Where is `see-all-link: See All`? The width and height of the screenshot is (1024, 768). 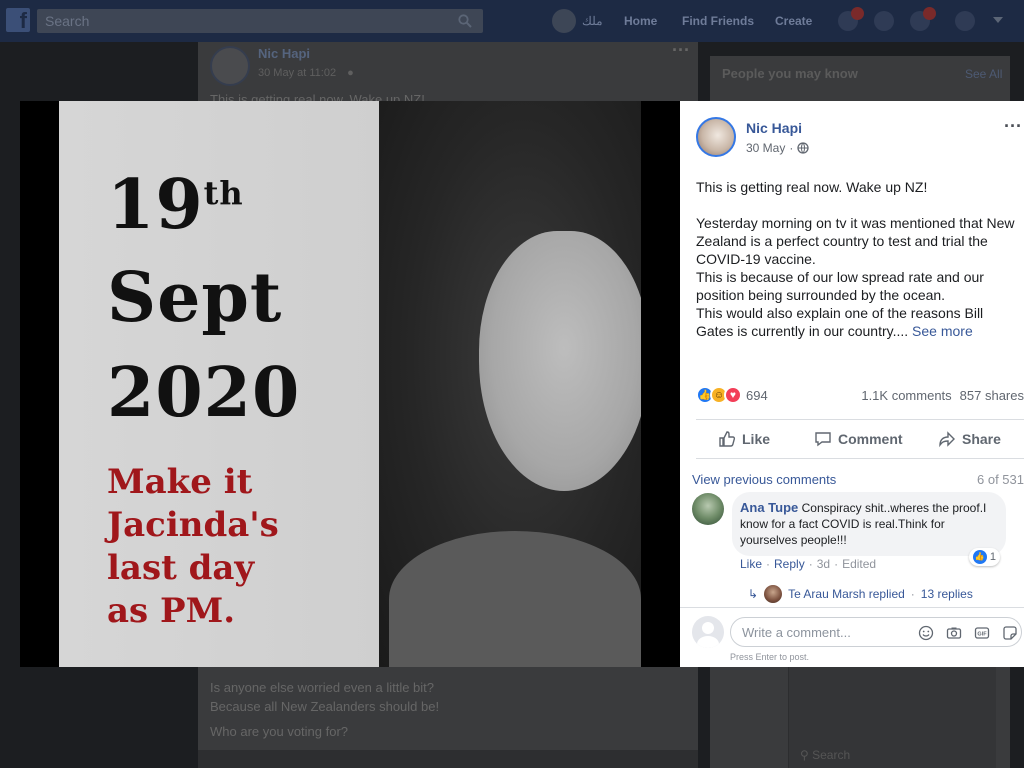
see-all-link: See All is located at coordinates (984, 74).